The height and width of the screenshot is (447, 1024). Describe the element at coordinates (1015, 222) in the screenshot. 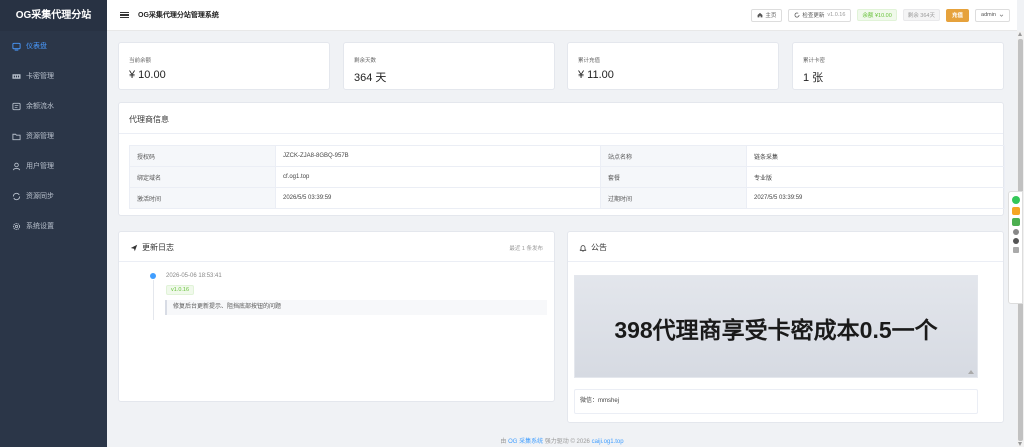

I see `green-app-icon` at that location.